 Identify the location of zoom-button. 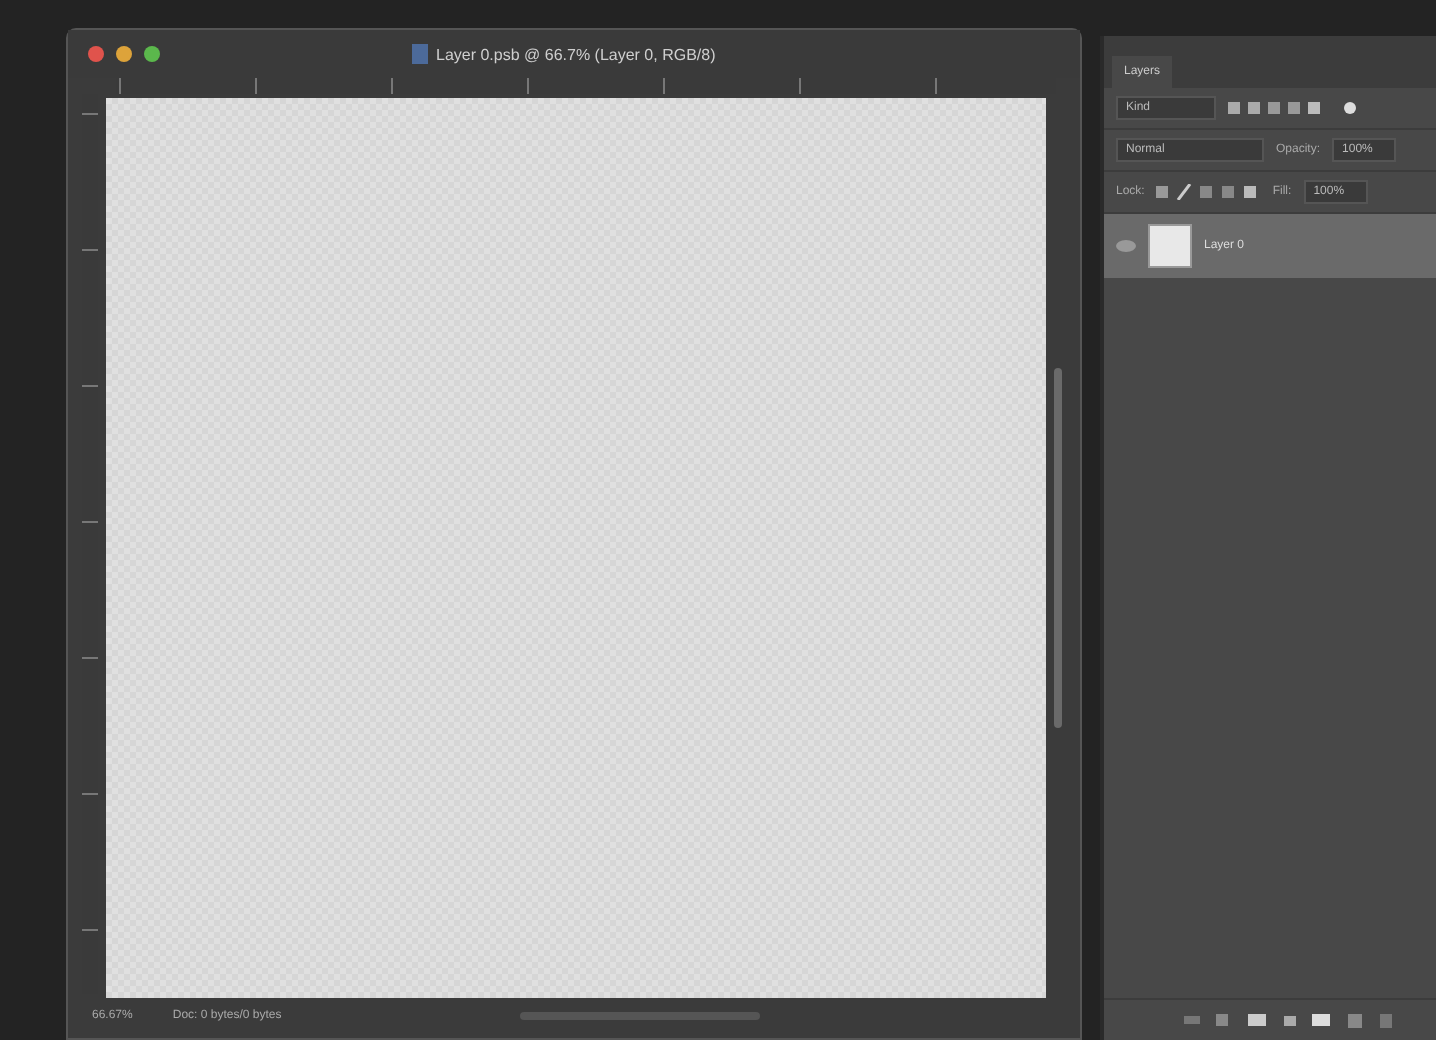
(152, 54).